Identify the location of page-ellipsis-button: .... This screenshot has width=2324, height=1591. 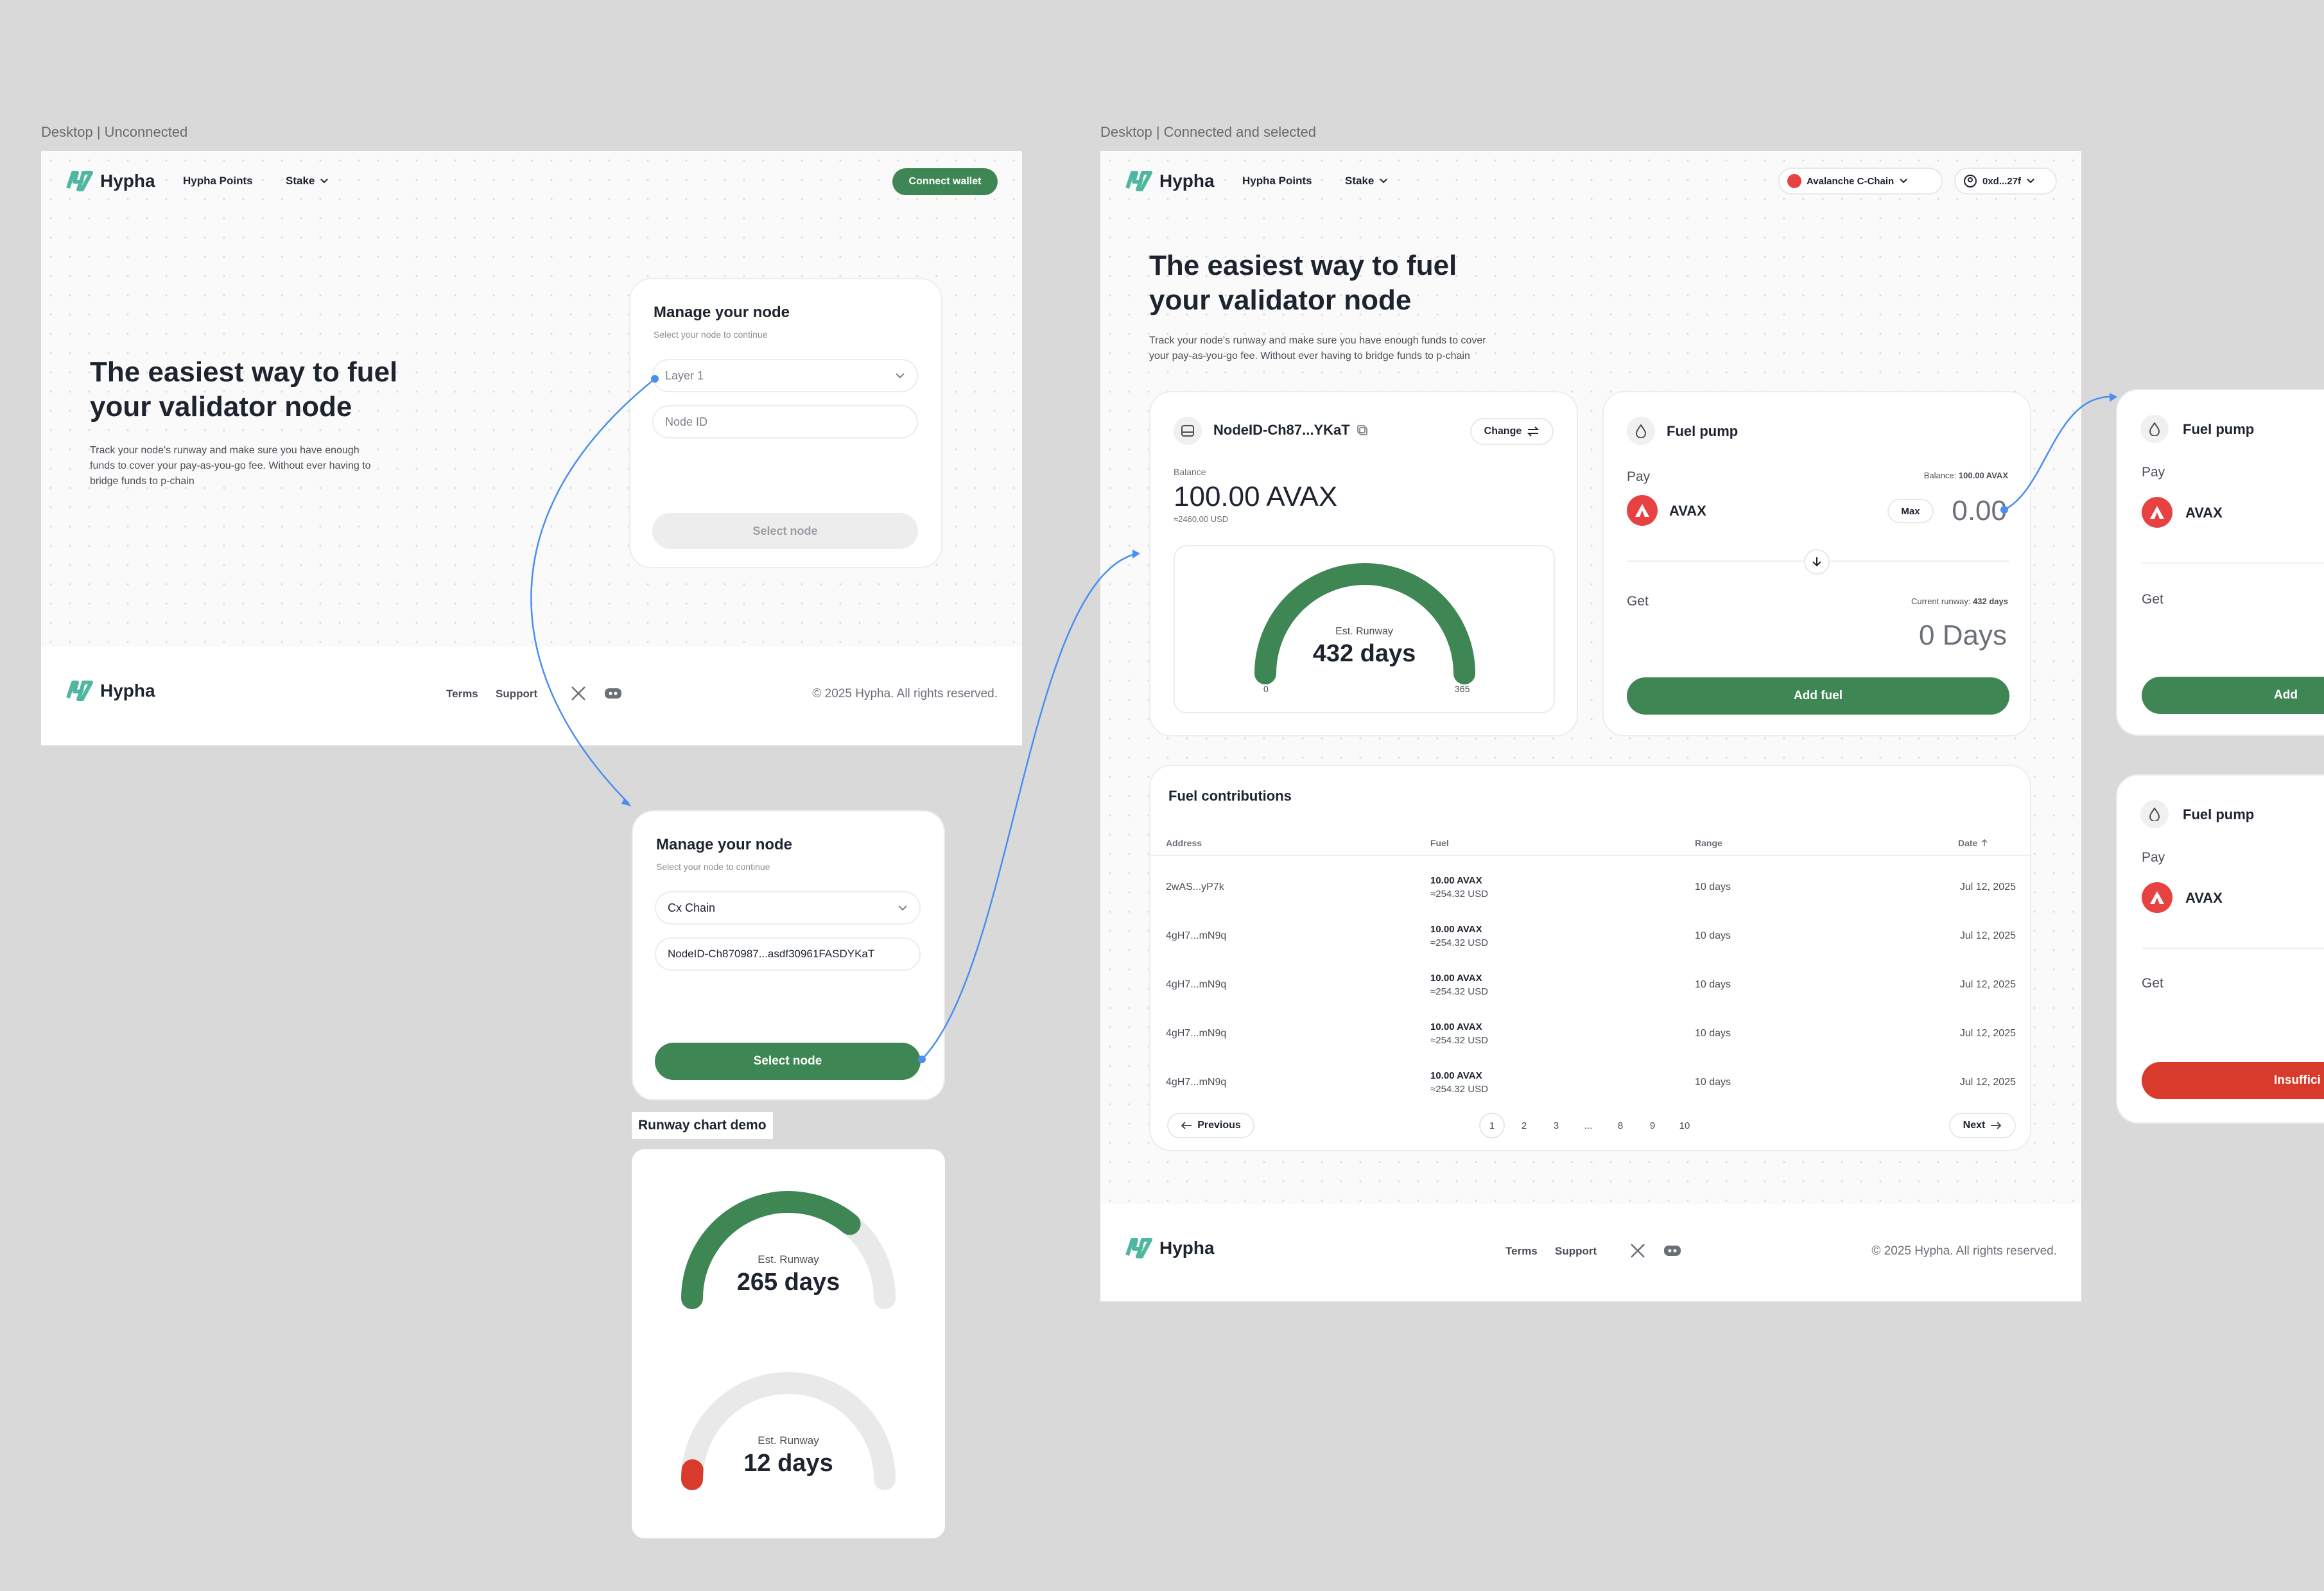
(1589, 1125).